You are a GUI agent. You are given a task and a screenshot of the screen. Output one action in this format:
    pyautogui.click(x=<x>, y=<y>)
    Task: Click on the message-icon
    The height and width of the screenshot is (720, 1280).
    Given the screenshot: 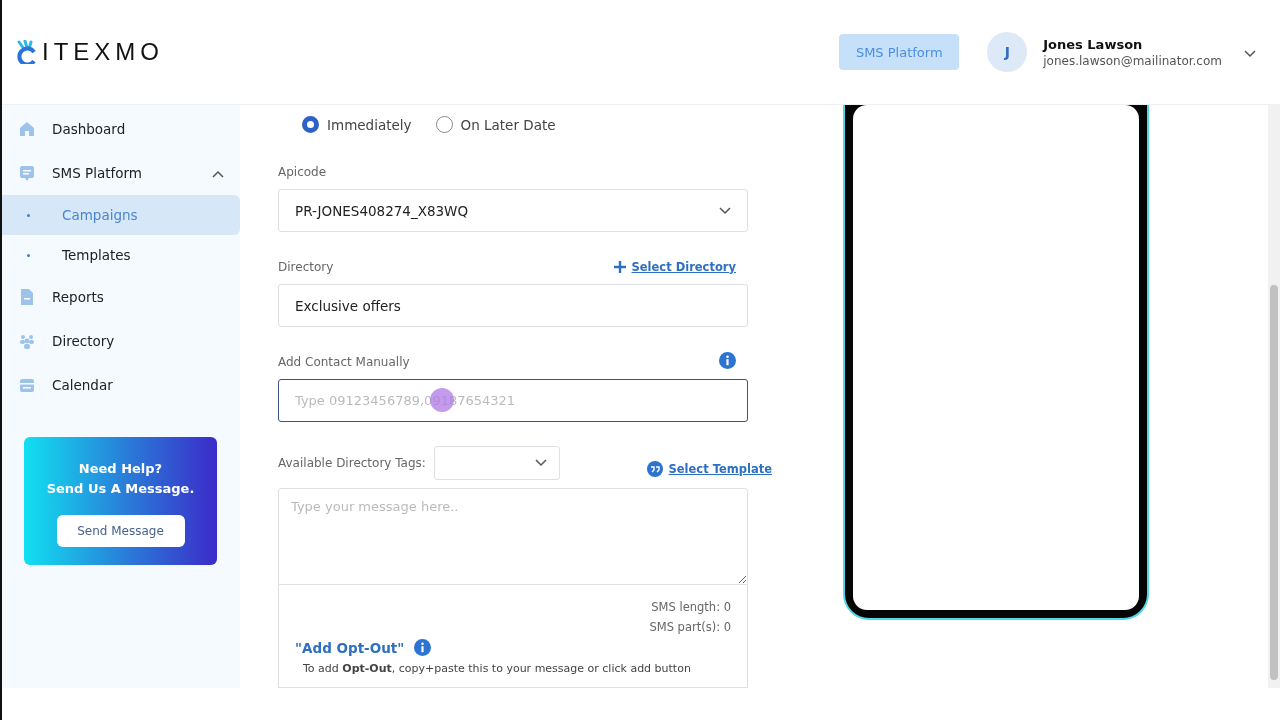 What is the action you would take?
    pyautogui.click(x=27, y=173)
    